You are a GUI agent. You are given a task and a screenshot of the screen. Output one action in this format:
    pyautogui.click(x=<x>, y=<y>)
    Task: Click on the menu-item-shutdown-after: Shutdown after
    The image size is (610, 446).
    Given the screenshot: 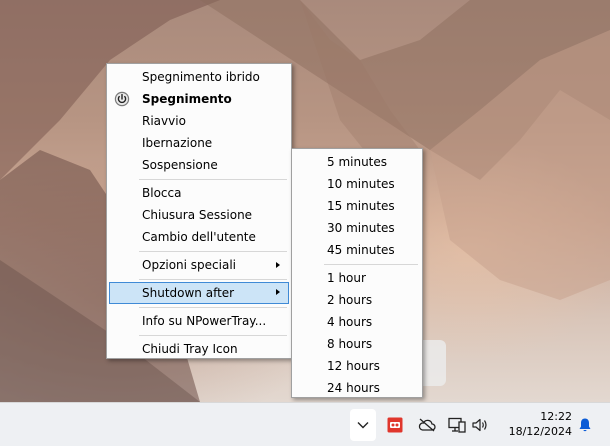 What is the action you would take?
    pyautogui.click(x=199, y=293)
    